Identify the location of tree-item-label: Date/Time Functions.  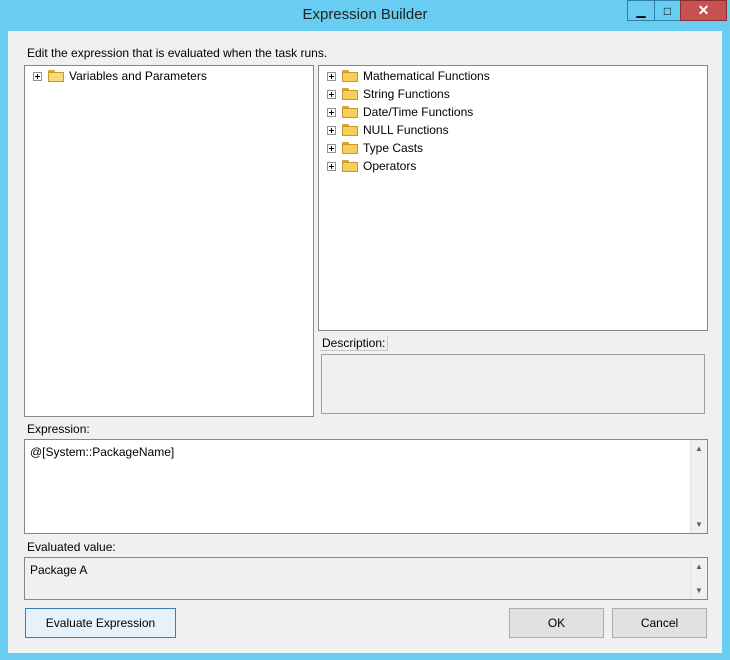
(418, 112).